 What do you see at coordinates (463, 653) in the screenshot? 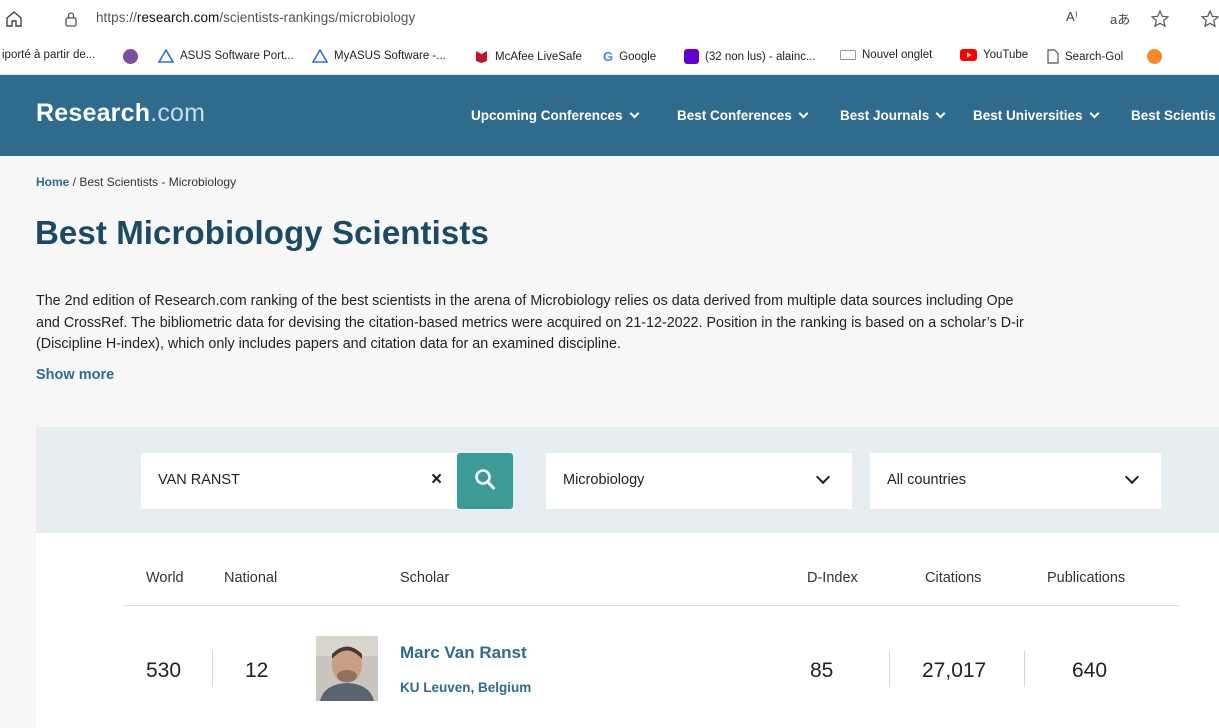
I see `scholar-name-link: Marc Van Ranst` at bounding box center [463, 653].